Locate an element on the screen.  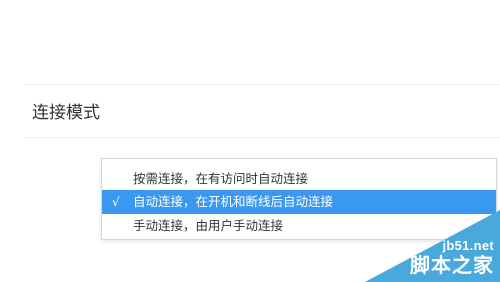
site-watermark: jb51.net 脚本之家 is located at coordinates (432, 246).